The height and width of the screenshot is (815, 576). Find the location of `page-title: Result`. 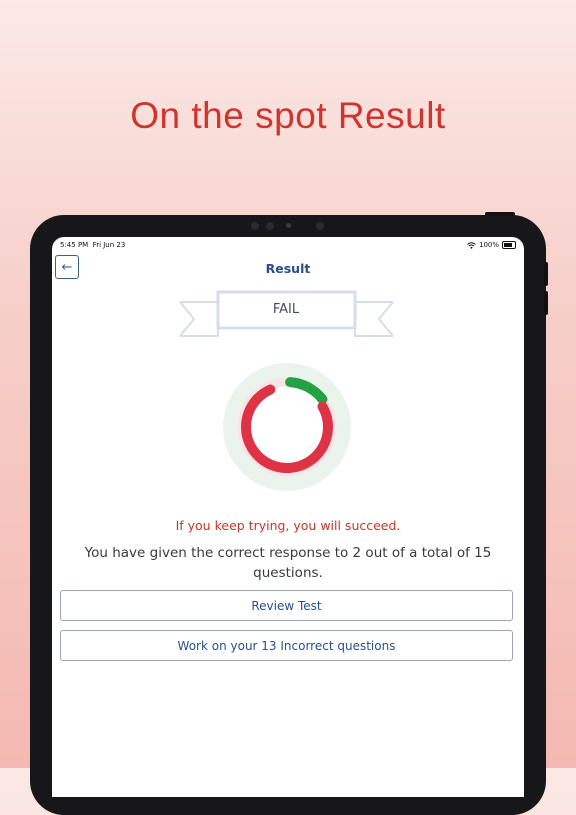

page-title: Result is located at coordinates (288, 268).